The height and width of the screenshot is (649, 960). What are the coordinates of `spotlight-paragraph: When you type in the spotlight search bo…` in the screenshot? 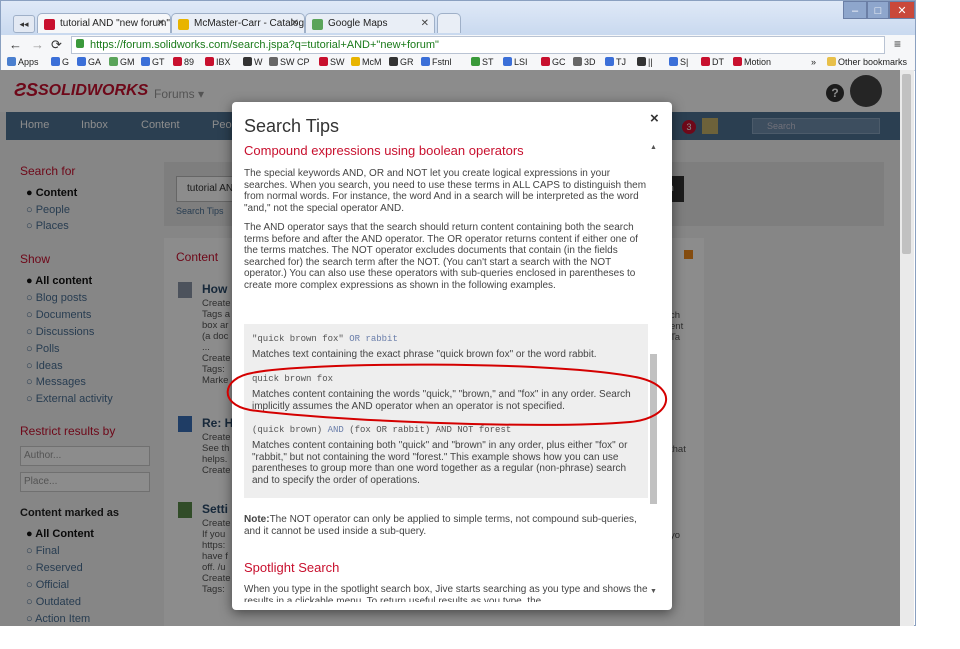 It's located at (446, 593).